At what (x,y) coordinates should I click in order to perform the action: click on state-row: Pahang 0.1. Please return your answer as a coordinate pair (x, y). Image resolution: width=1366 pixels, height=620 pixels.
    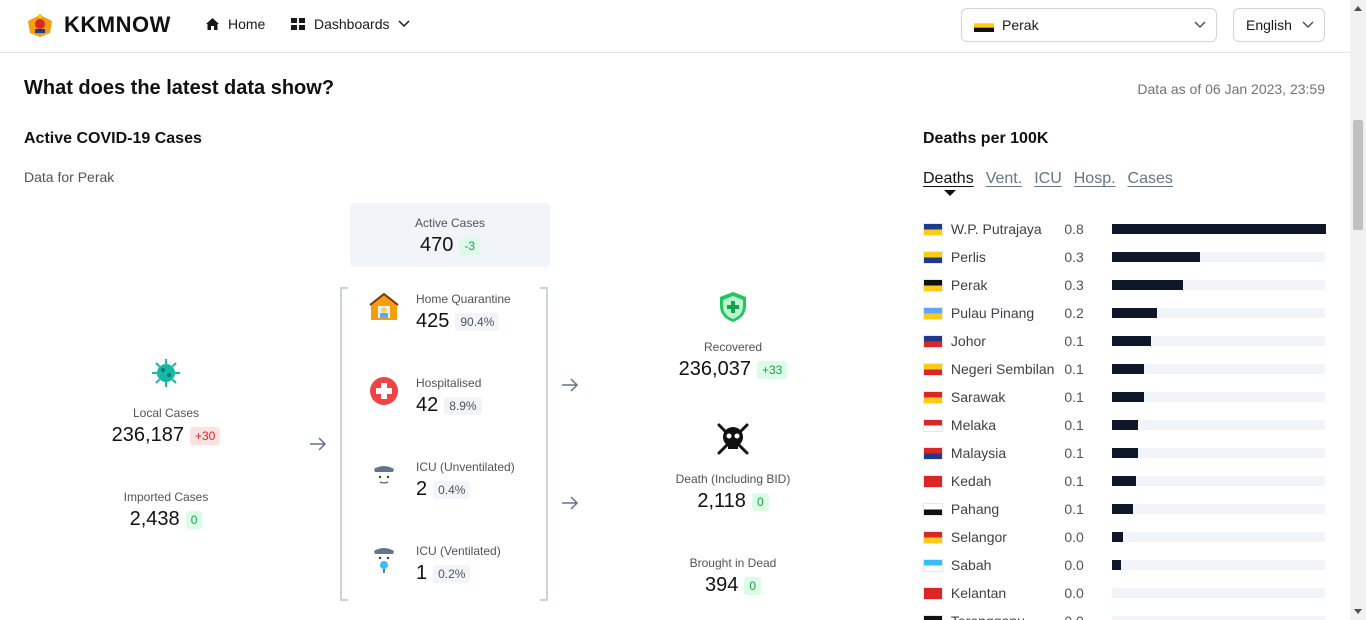
    Looking at the image, I should click on (1124, 509).